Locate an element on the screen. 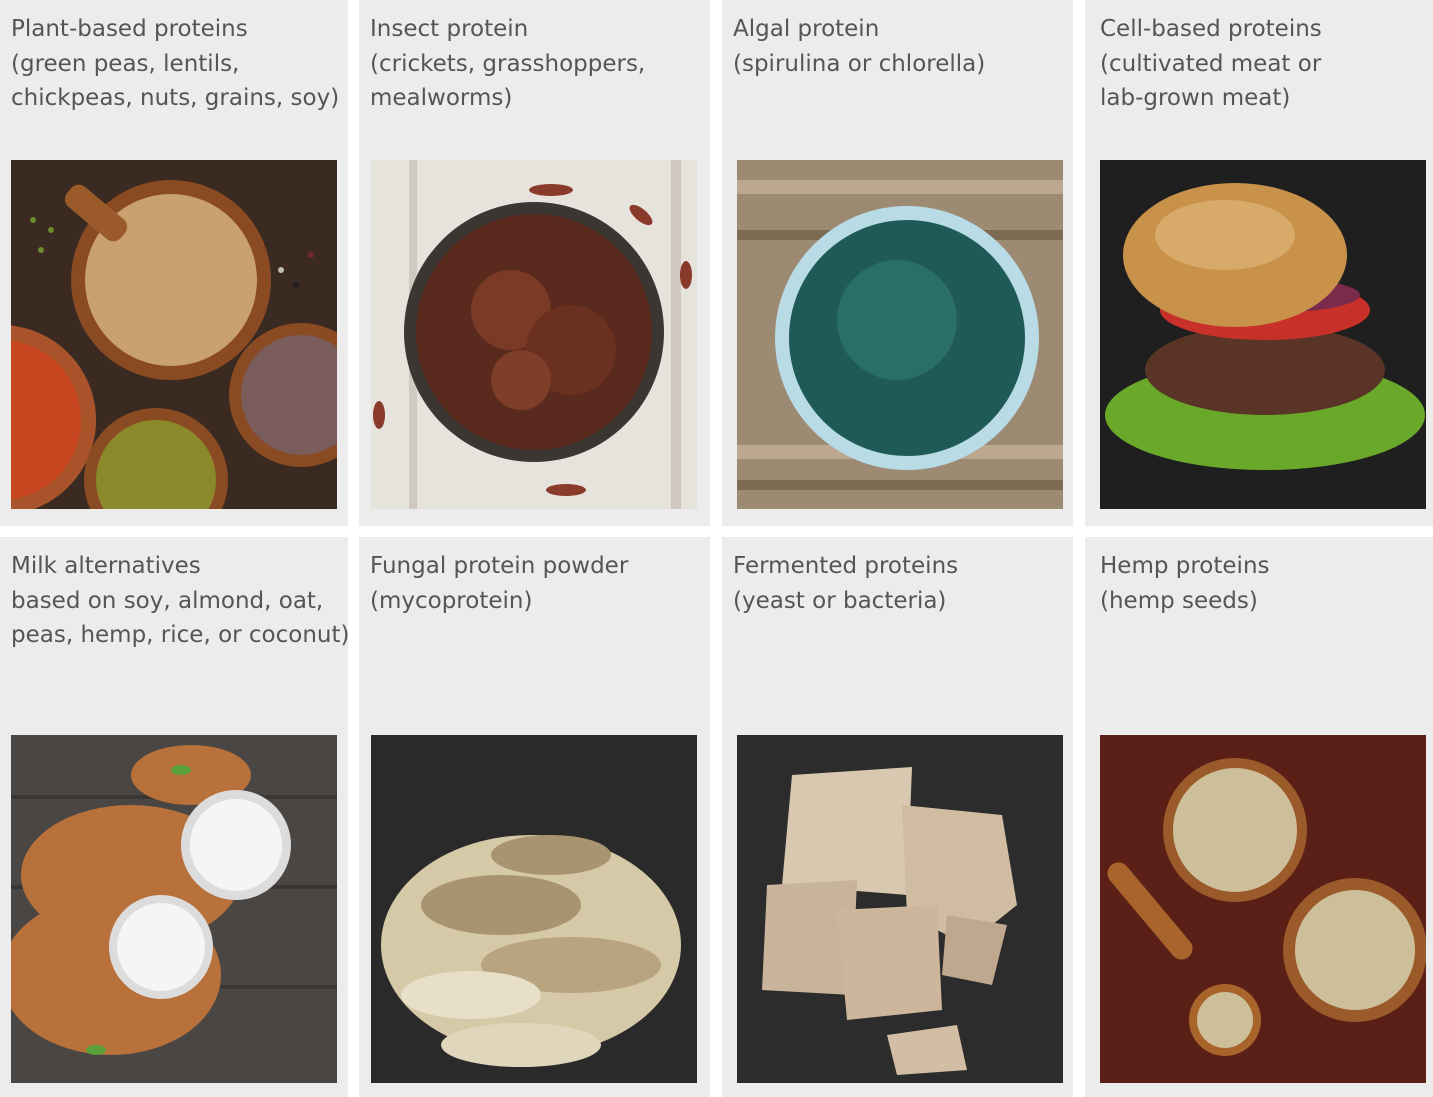 The width and height of the screenshot is (1433, 1097). almond-milk-photo is located at coordinates (174, 909).